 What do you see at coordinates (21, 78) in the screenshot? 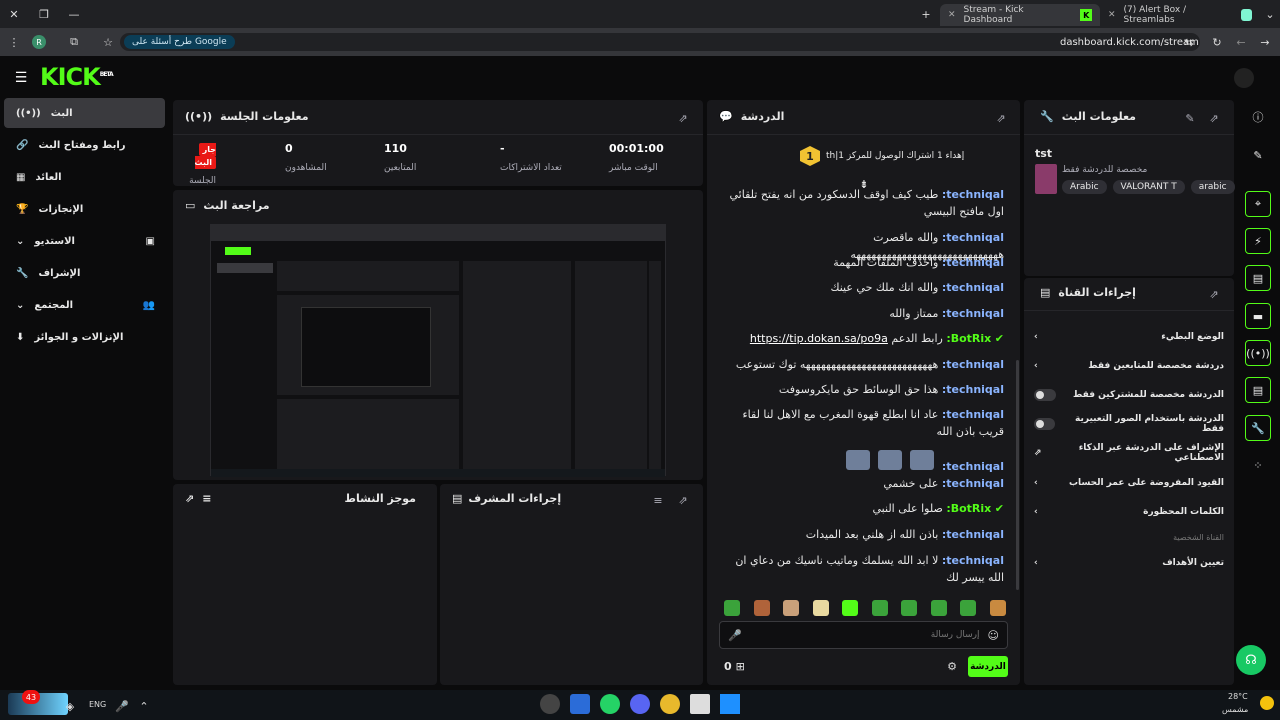
I see `hamburger-menu-icon: ☰` at bounding box center [21, 78].